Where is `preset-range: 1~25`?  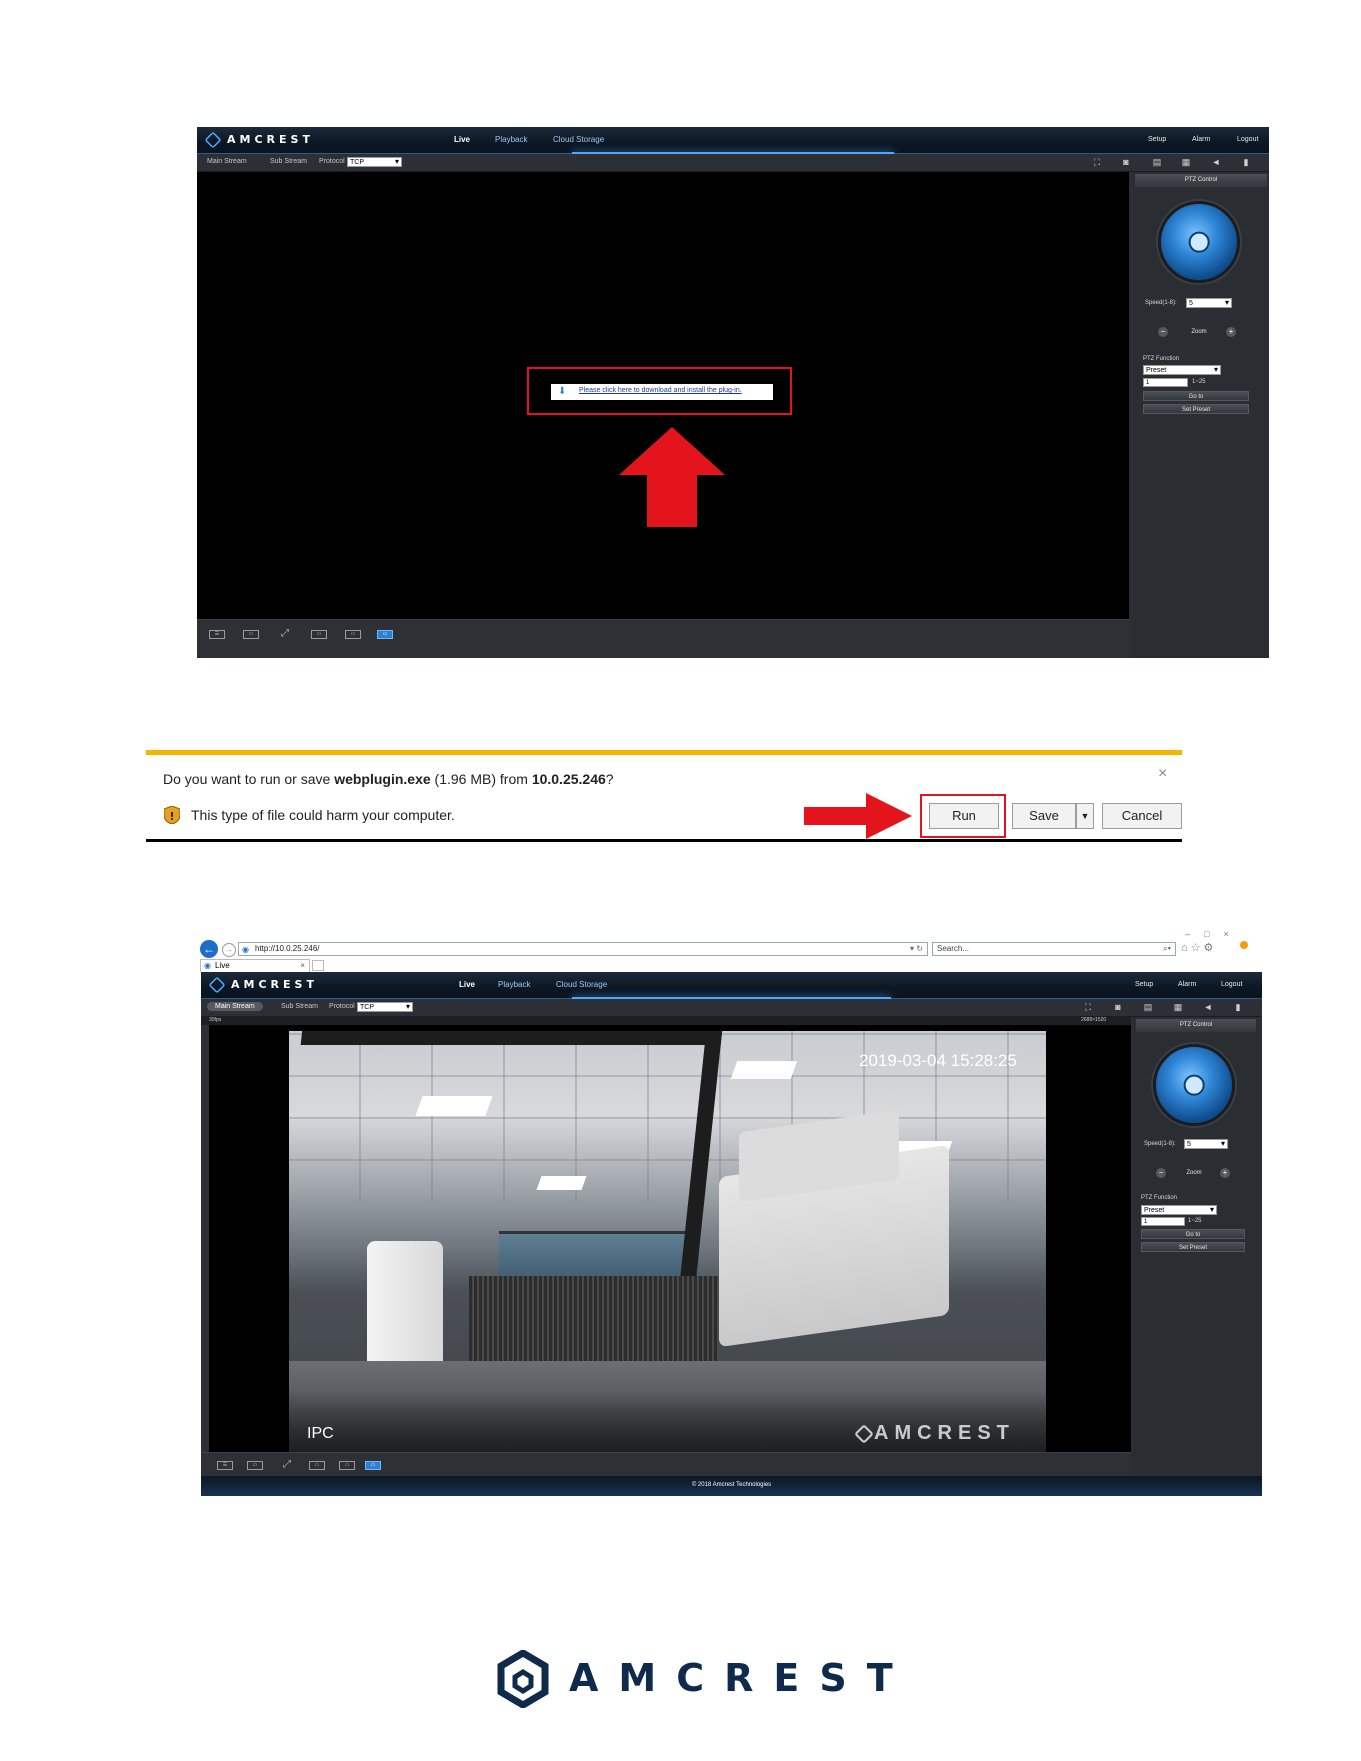
preset-range: 1~25 is located at coordinates (1195, 1221).